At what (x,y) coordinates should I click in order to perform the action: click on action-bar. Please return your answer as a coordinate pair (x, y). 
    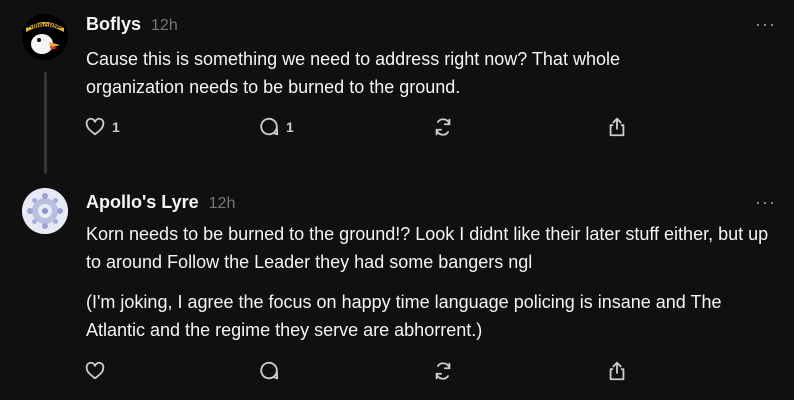
    Looking at the image, I should click on (364, 373).